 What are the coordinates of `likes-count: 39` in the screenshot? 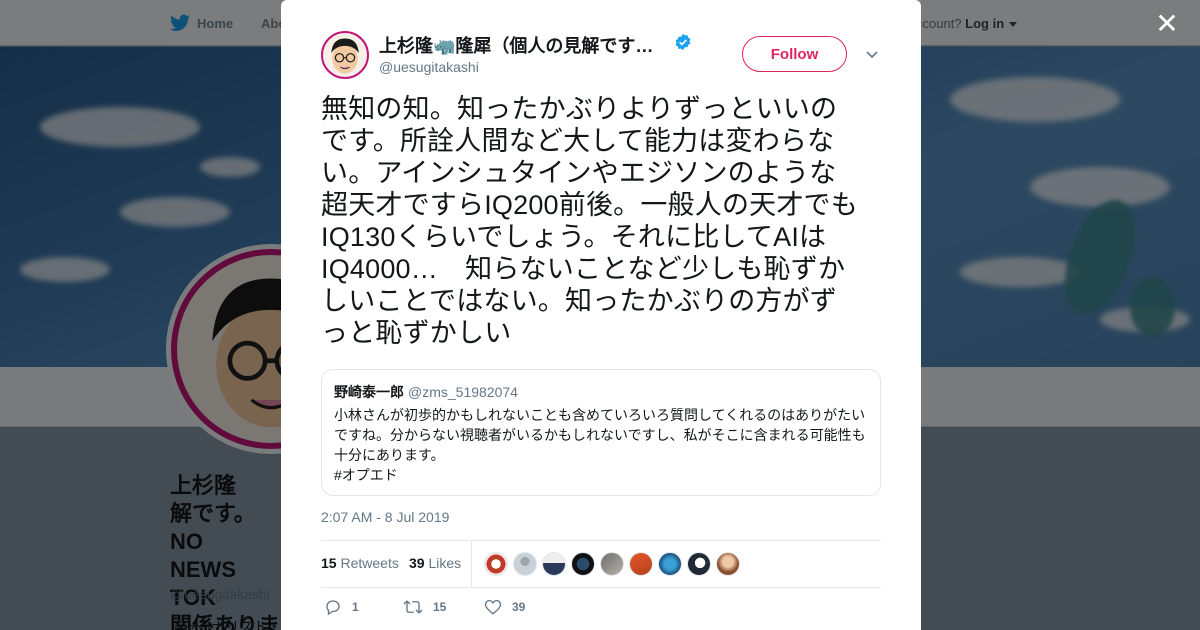 It's located at (417, 563).